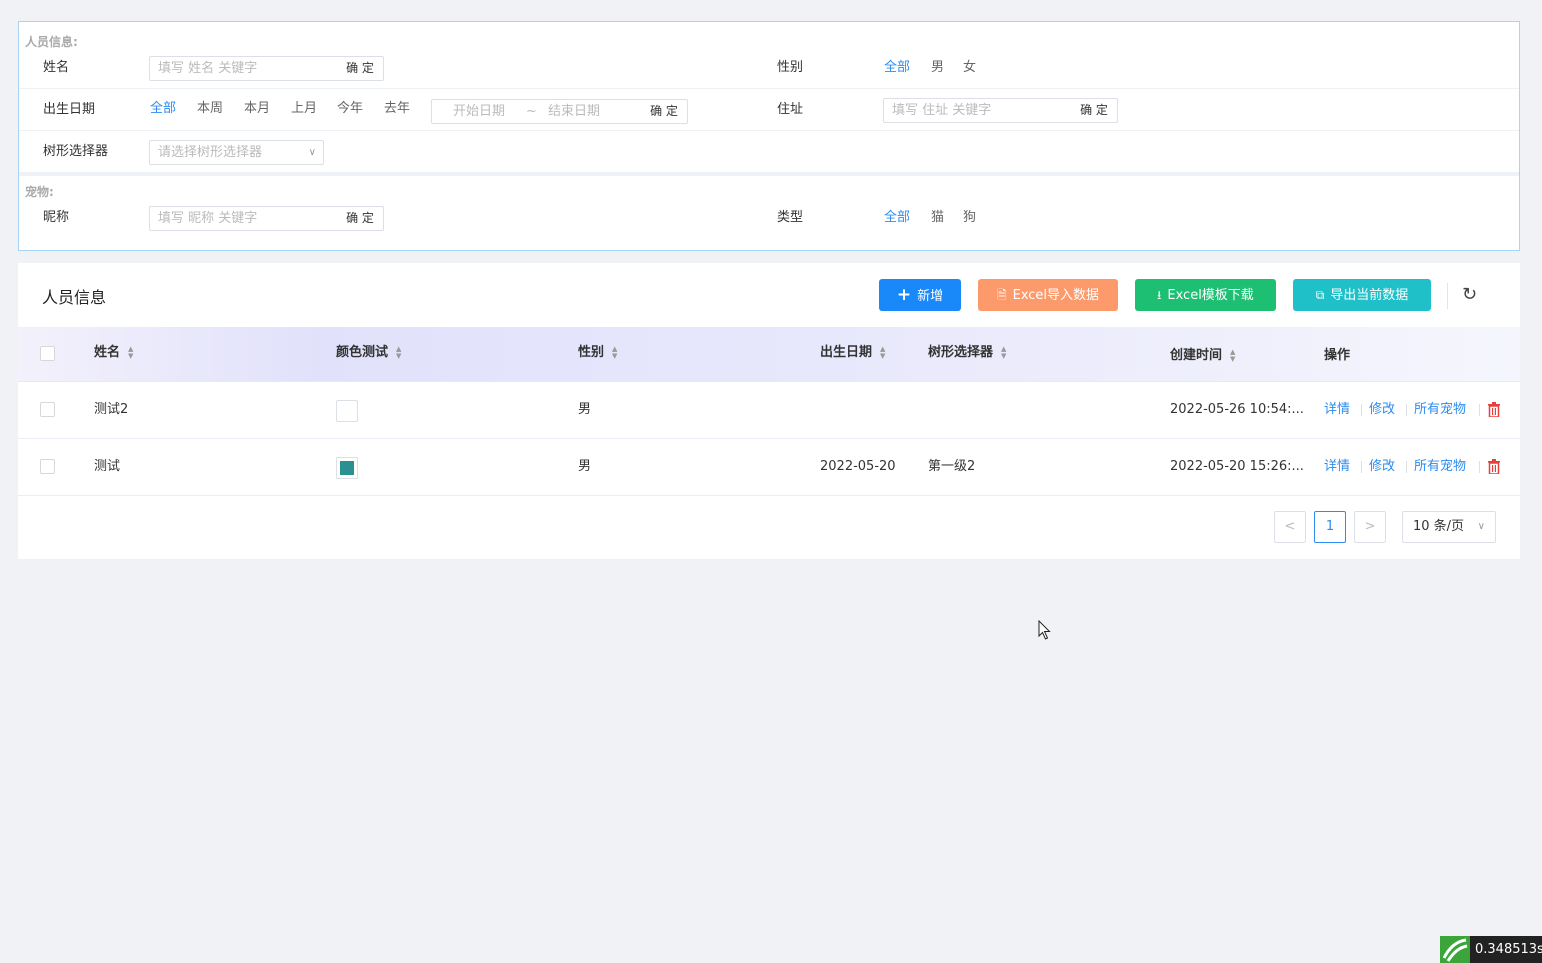 This screenshot has width=1542, height=963. I want to click on plus-icon: +, so click(904, 295).